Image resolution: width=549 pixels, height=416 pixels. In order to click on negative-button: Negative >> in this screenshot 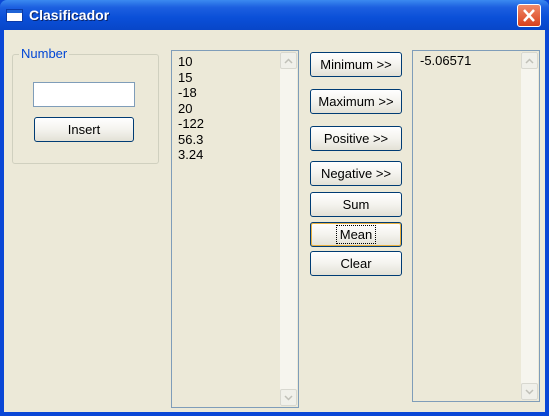, I will do `click(356, 173)`.